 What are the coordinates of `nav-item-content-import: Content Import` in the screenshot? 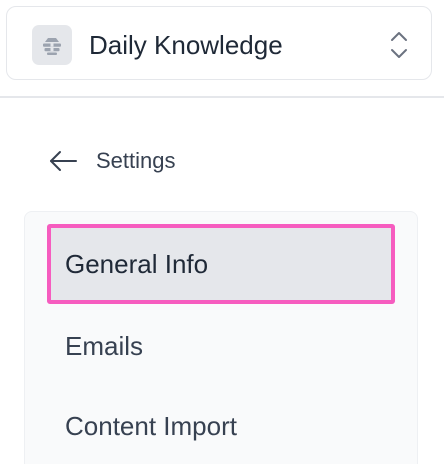 It's located at (221, 425).